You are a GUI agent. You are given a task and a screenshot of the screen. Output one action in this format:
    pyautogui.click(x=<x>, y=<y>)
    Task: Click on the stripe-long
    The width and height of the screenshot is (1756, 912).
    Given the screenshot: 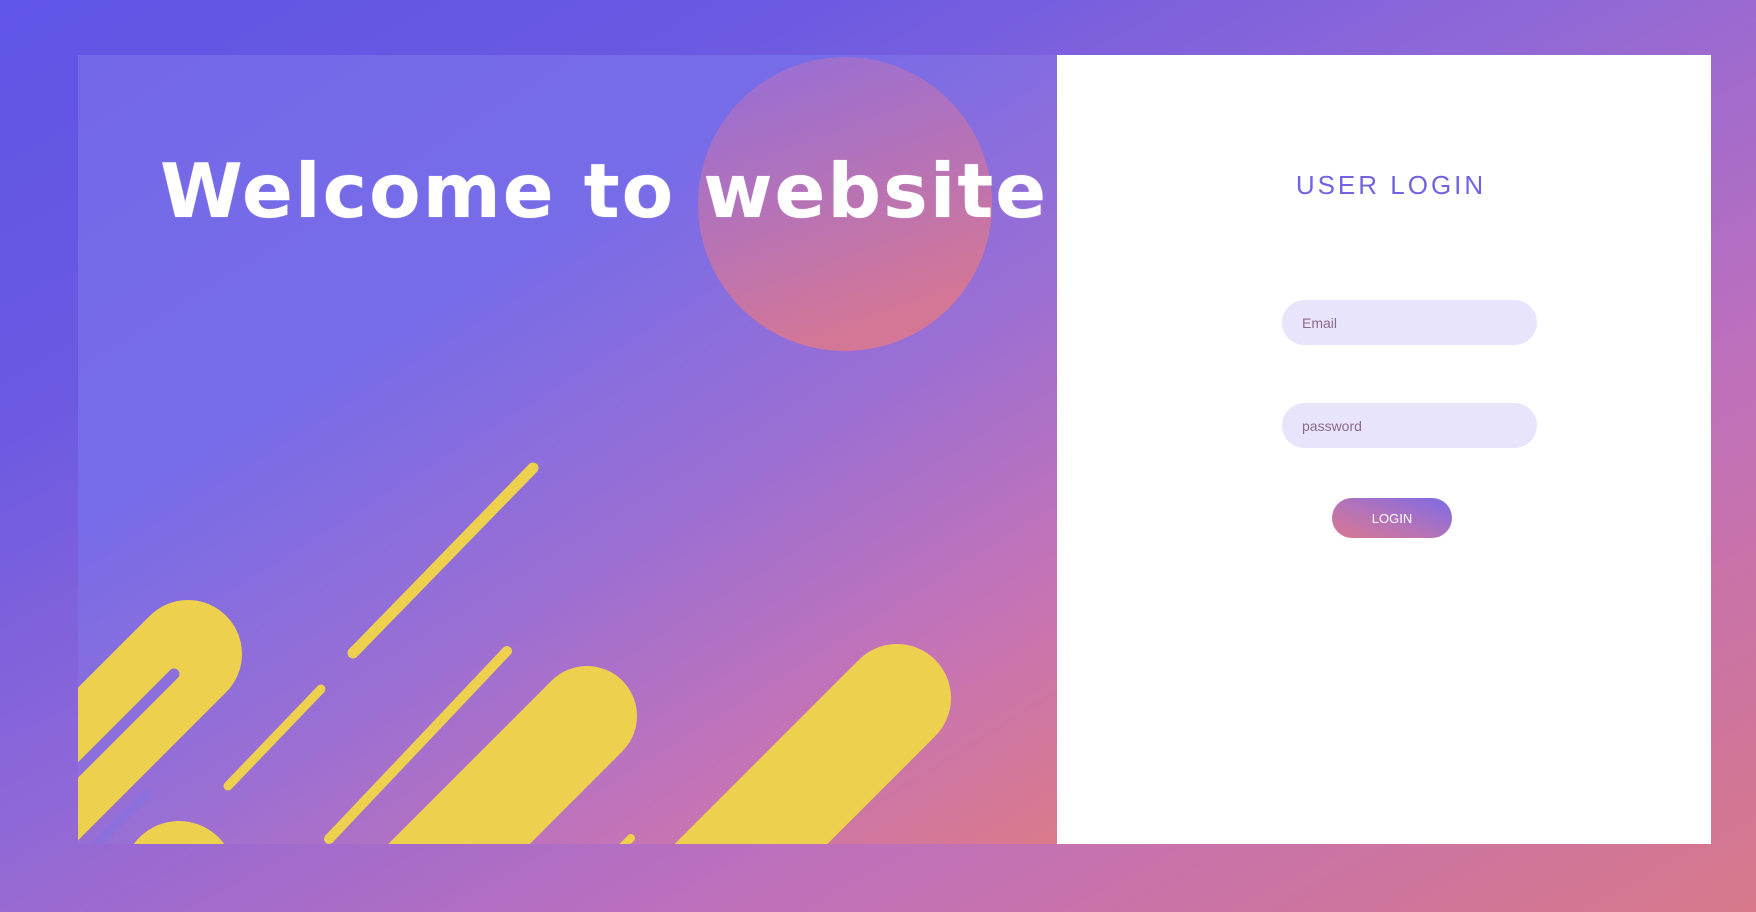 What is the action you would take?
    pyautogui.click(x=443, y=560)
    